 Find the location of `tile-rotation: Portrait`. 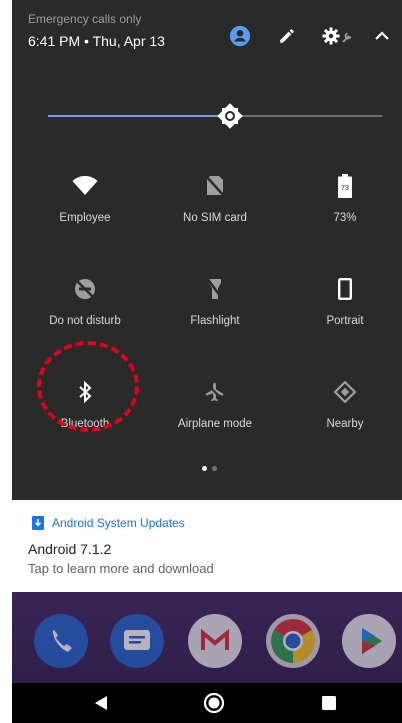

tile-rotation: Portrait is located at coordinates (341, 315).